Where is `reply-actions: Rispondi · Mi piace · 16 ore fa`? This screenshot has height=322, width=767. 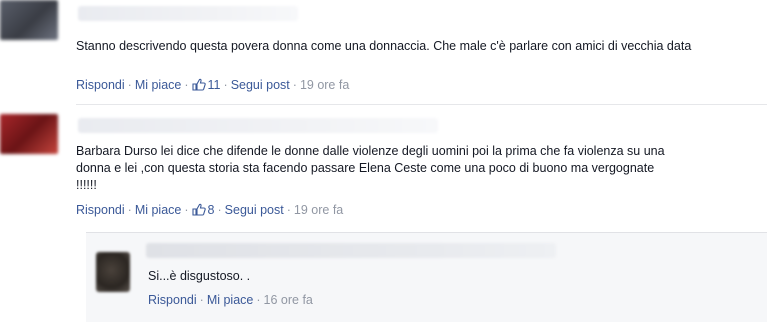
reply-actions: Rispondi · Mi piace · 16 ore fa is located at coordinates (230, 300).